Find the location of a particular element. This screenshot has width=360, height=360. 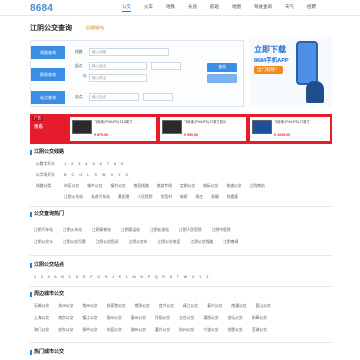

stop-letter-link: 1 is located at coordinates (35, 277).